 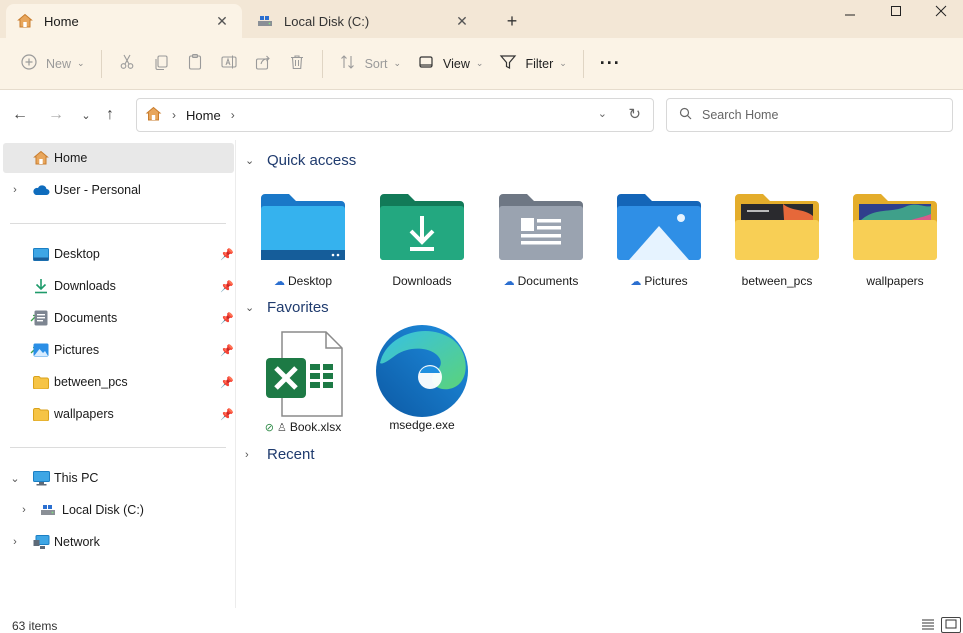 What do you see at coordinates (659, 238) in the screenshot?
I see `tile-pictures: ☁ Pictures` at bounding box center [659, 238].